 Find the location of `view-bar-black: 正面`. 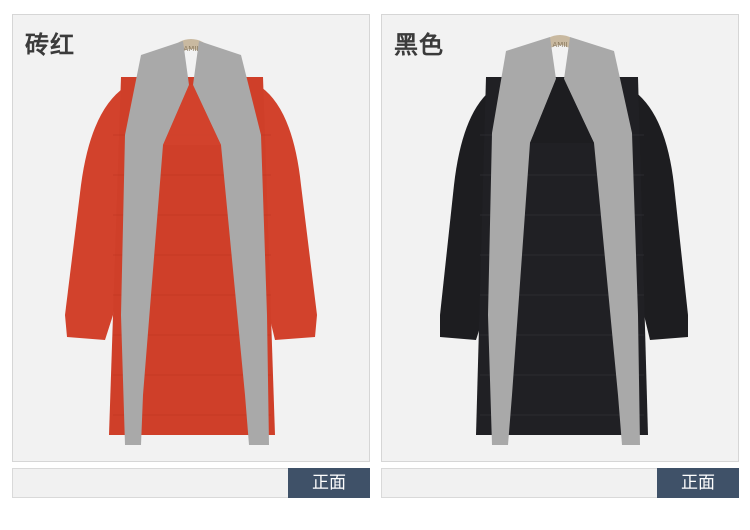

view-bar-black: 正面 is located at coordinates (560, 483).